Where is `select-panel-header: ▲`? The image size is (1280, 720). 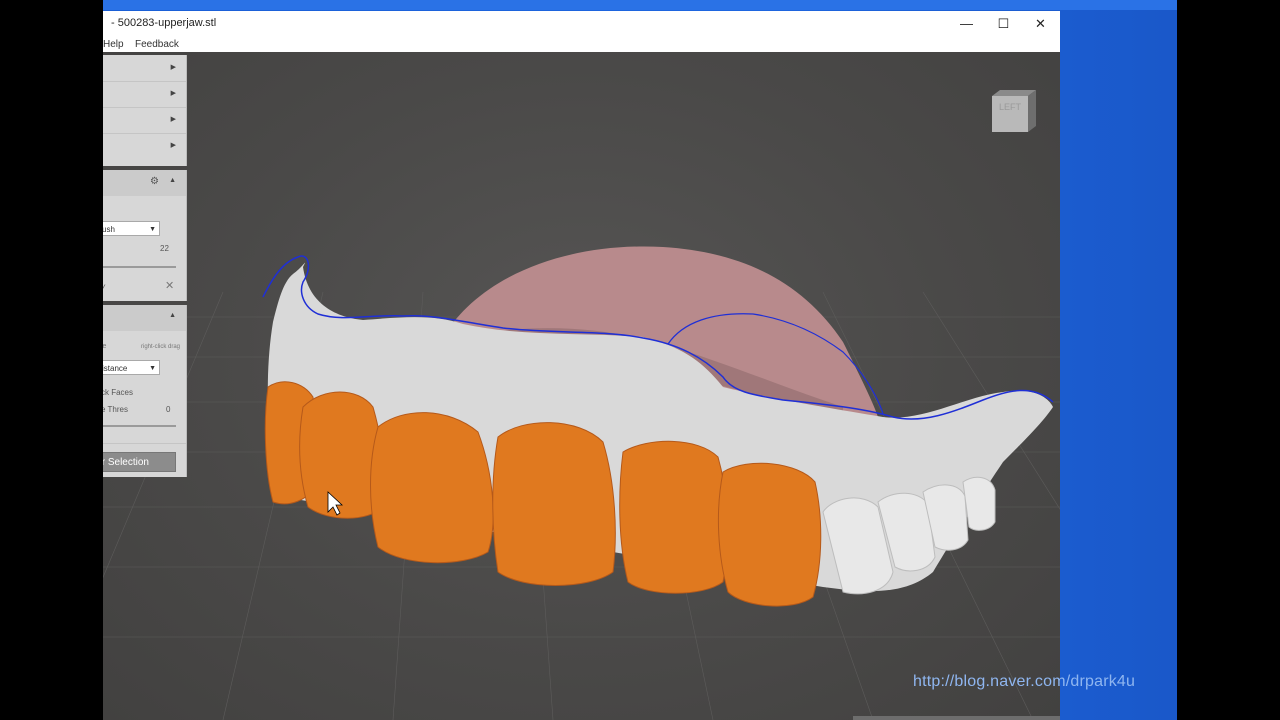
select-panel-header: ▲ is located at coordinates (144, 318).